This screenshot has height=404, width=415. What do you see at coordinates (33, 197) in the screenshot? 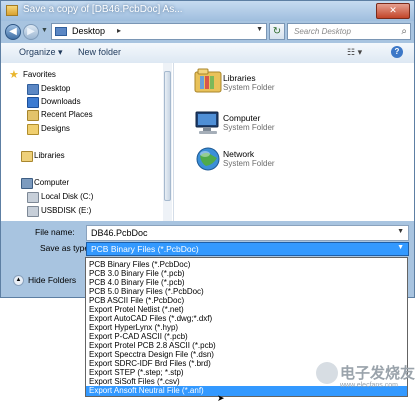
I see `disk-icon` at bounding box center [33, 197].